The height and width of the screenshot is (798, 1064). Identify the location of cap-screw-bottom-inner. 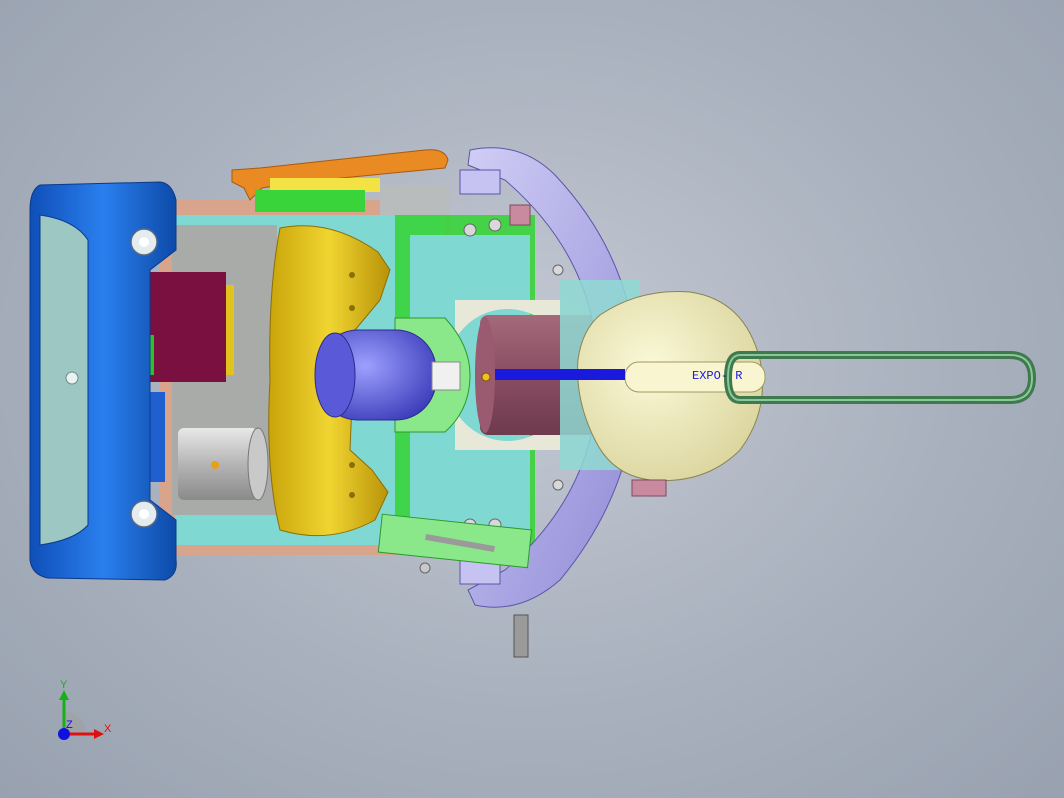
(144, 514).